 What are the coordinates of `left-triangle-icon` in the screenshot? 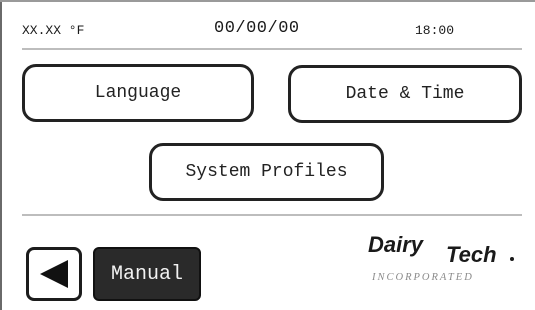 It's located at (54, 274).